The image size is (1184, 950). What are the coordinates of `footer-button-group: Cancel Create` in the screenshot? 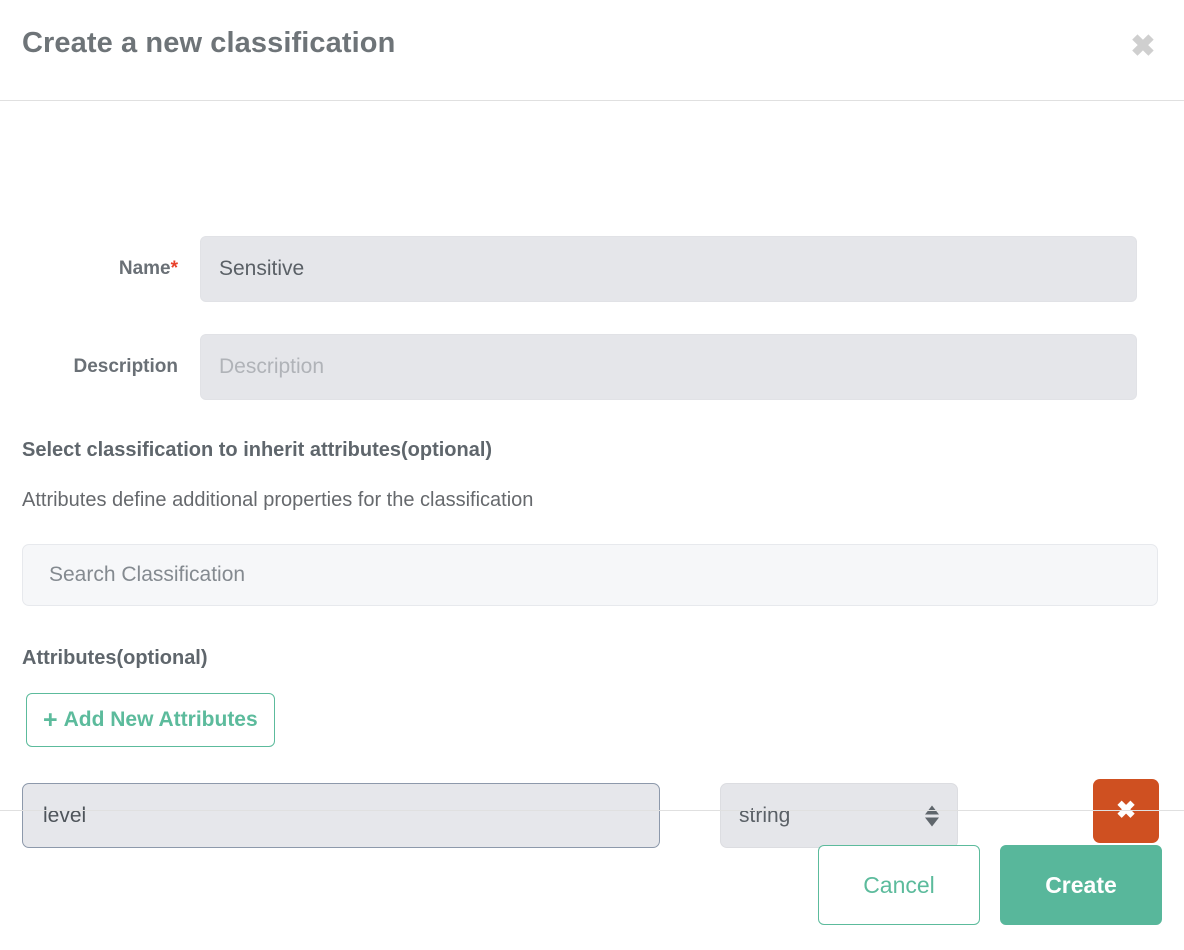 It's located at (990, 885).